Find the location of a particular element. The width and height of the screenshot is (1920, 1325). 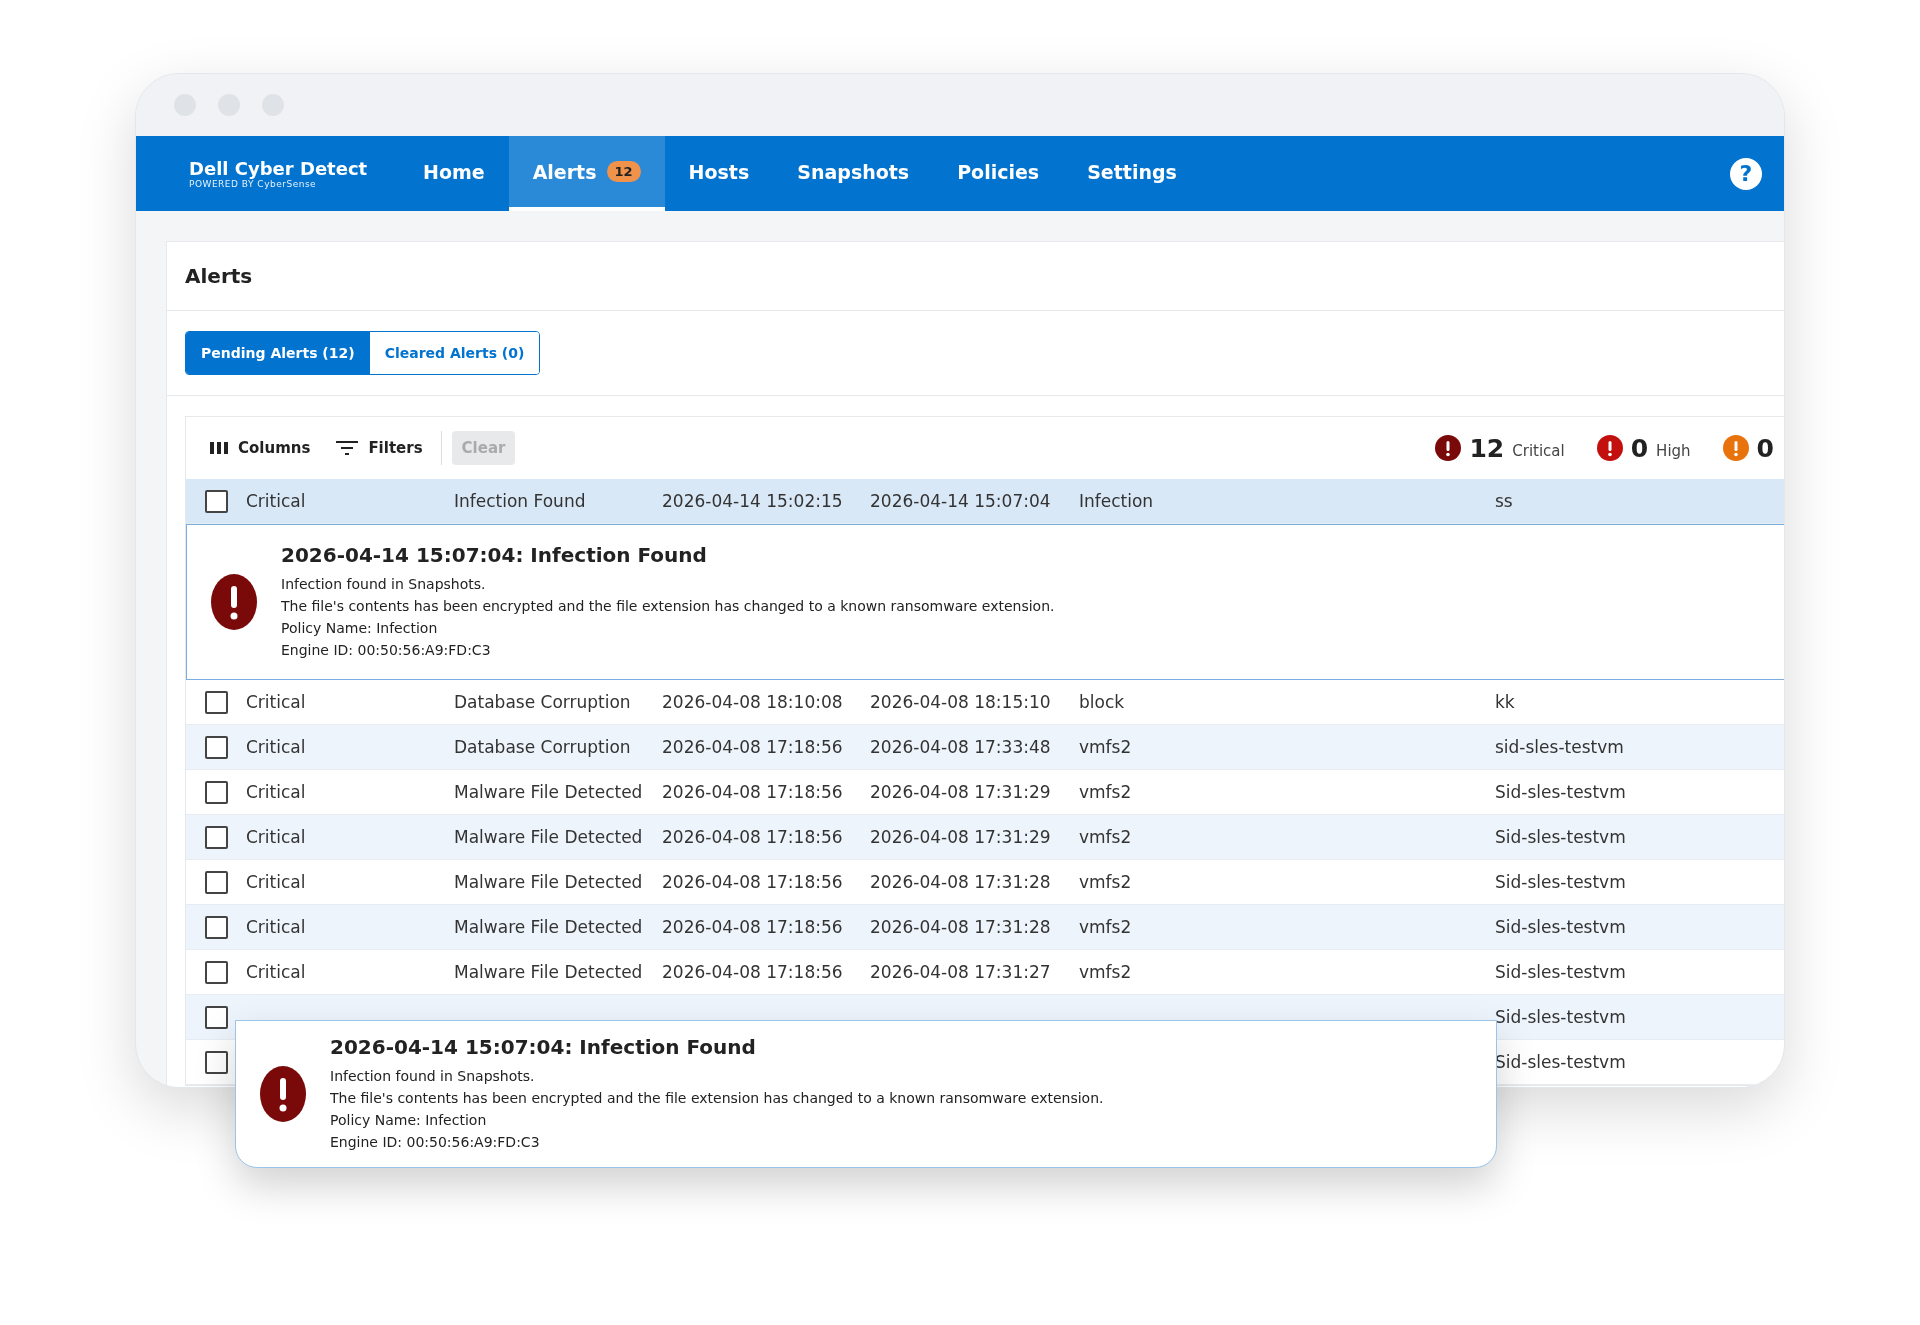

nav-tab: Alerts 12 is located at coordinates (586, 173).